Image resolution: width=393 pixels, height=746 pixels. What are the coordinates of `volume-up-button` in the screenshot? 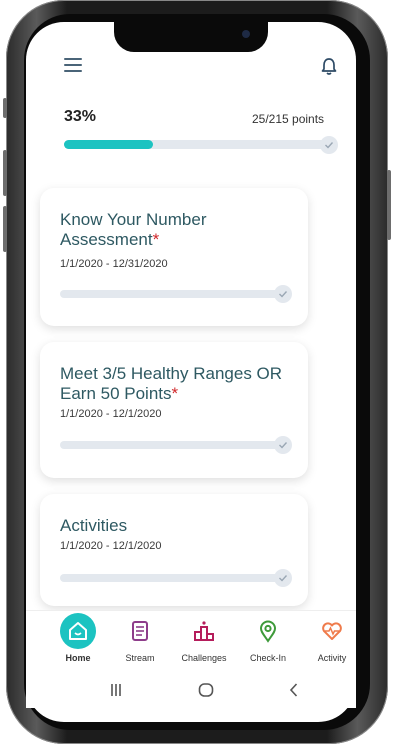 It's located at (5, 173).